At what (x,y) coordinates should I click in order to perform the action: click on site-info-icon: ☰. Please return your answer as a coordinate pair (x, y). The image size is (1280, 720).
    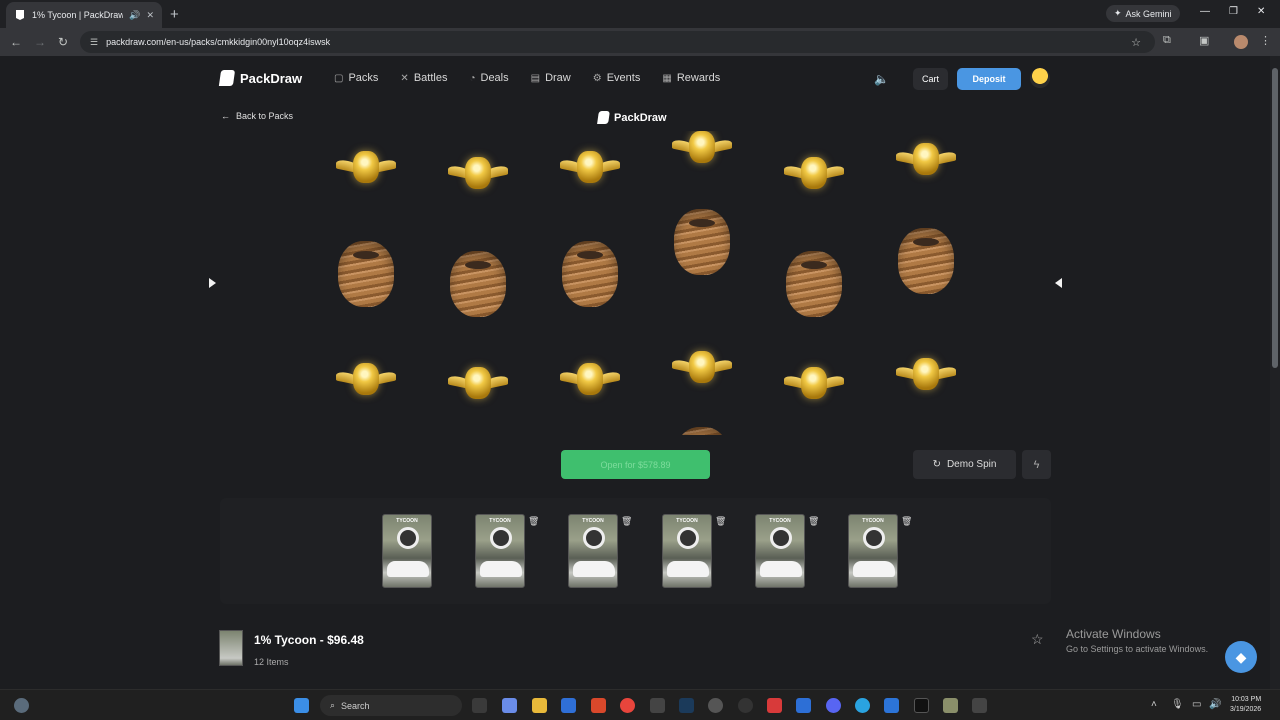
    Looking at the image, I should click on (94, 42).